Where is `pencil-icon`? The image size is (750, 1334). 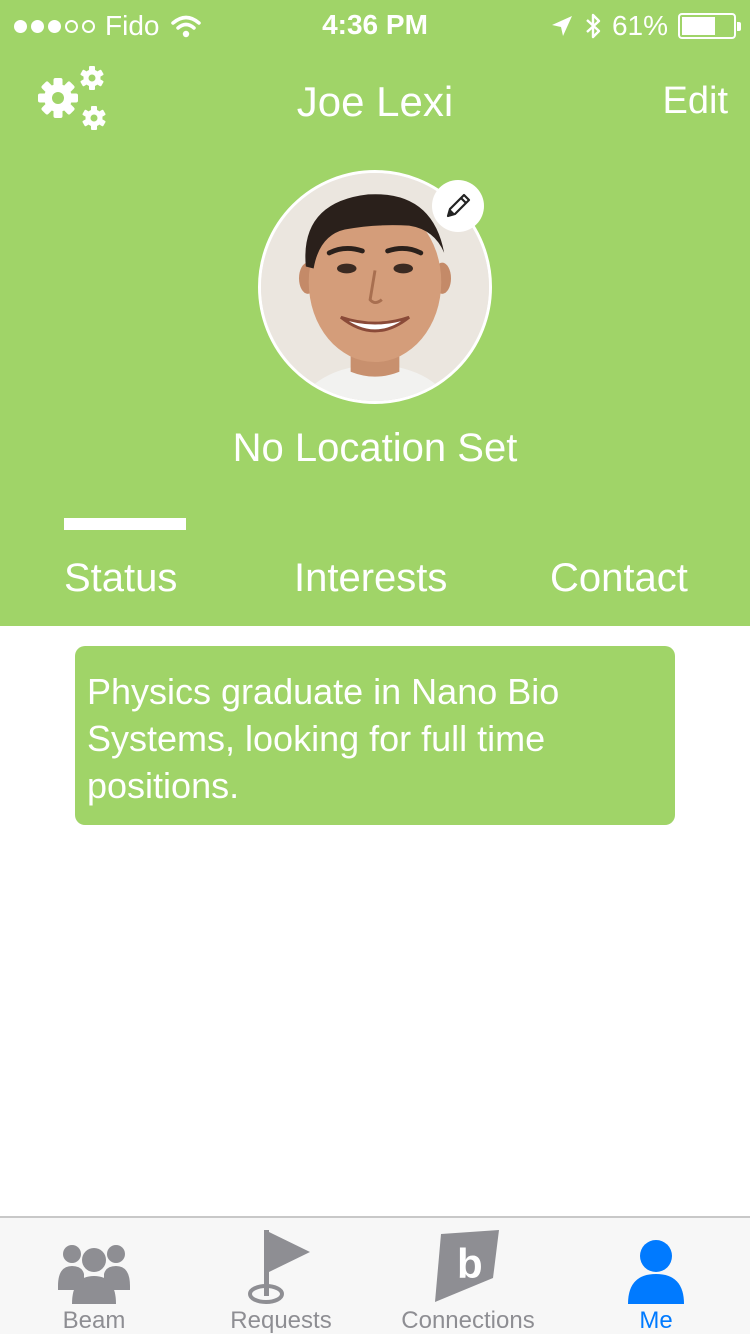
pencil-icon is located at coordinates (458, 205).